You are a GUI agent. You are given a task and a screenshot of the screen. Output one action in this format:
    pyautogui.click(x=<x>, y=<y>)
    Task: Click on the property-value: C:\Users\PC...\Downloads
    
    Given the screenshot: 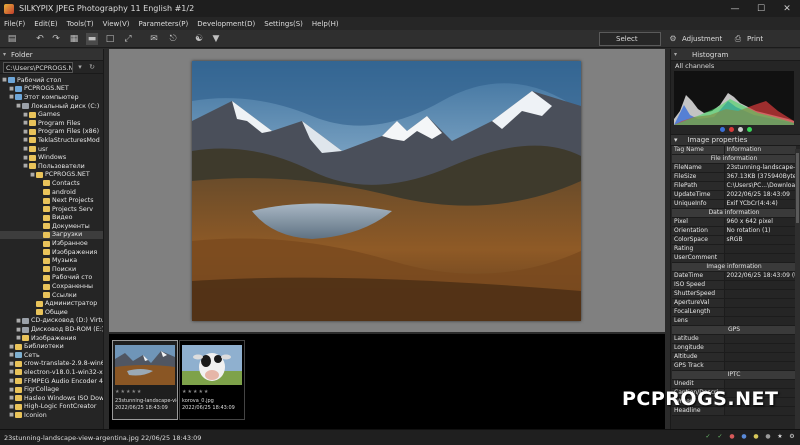 What is the action you would take?
    pyautogui.click(x=759, y=186)
    